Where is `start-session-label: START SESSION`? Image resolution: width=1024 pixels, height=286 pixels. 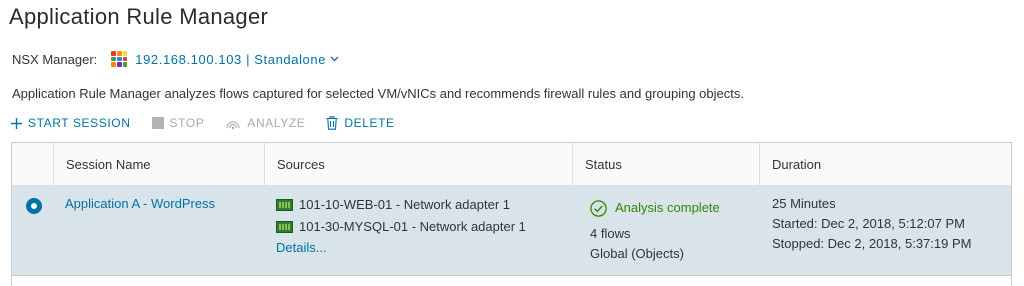 start-session-label: START SESSION is located at coordinates (79, 123).